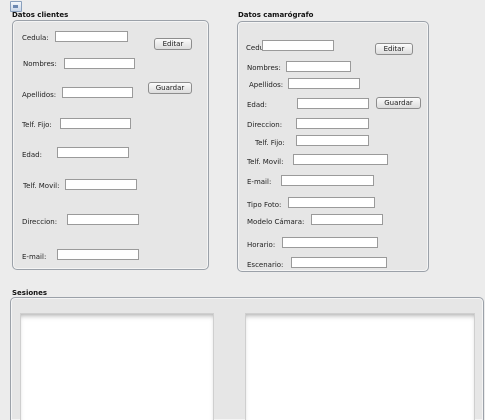  What do you see at coordinates (398, 103) in the screenshot?
I see `camarografo-guardar-button: Guardar` at bounding box center [398, 103].